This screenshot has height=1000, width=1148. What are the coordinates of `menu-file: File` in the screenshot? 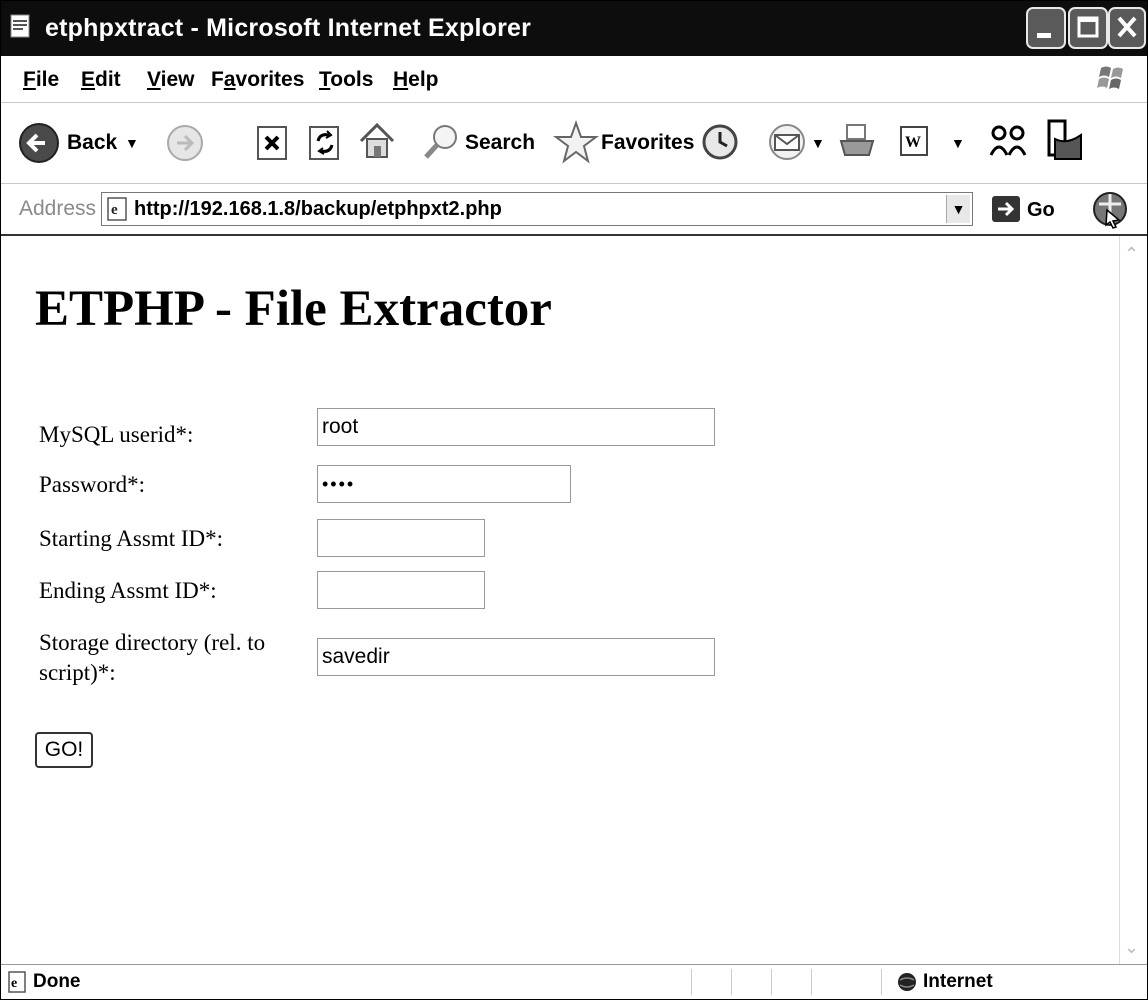 It's located at (41, 80).